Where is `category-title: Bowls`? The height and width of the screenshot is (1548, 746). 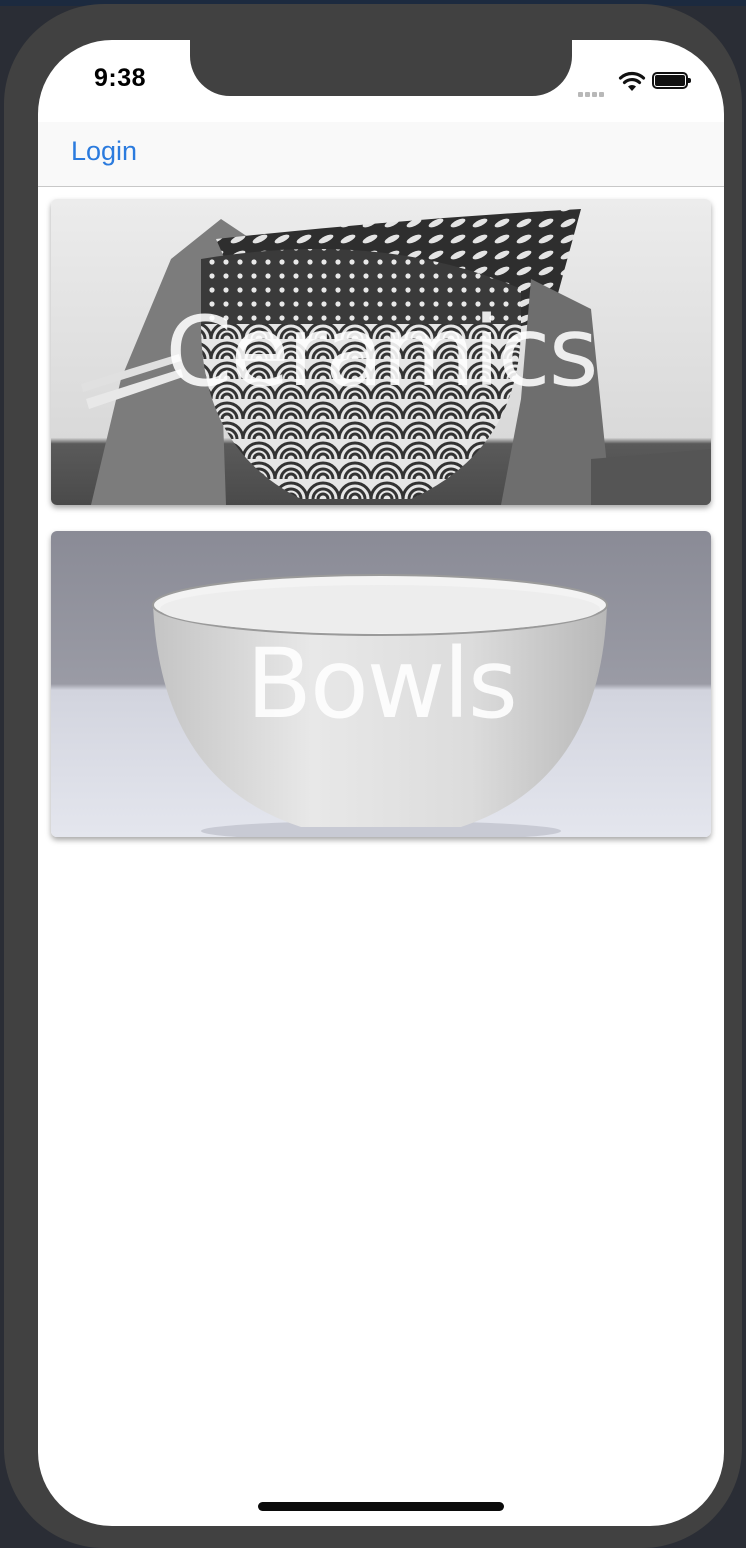 category-title: Bowls is located at coordinates (382, 684).